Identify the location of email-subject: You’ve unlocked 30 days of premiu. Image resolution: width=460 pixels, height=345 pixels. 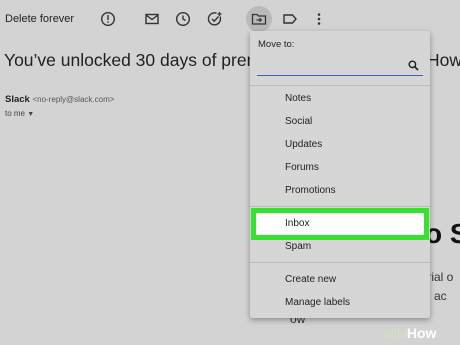
(139, 60).